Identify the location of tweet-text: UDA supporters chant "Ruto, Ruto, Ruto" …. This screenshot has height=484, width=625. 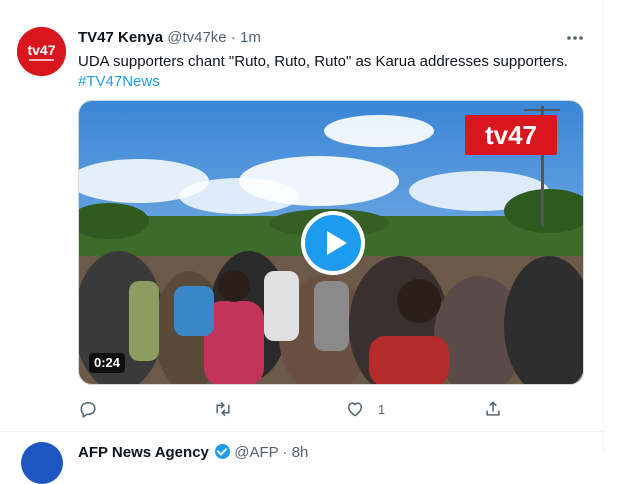
(333, 72).